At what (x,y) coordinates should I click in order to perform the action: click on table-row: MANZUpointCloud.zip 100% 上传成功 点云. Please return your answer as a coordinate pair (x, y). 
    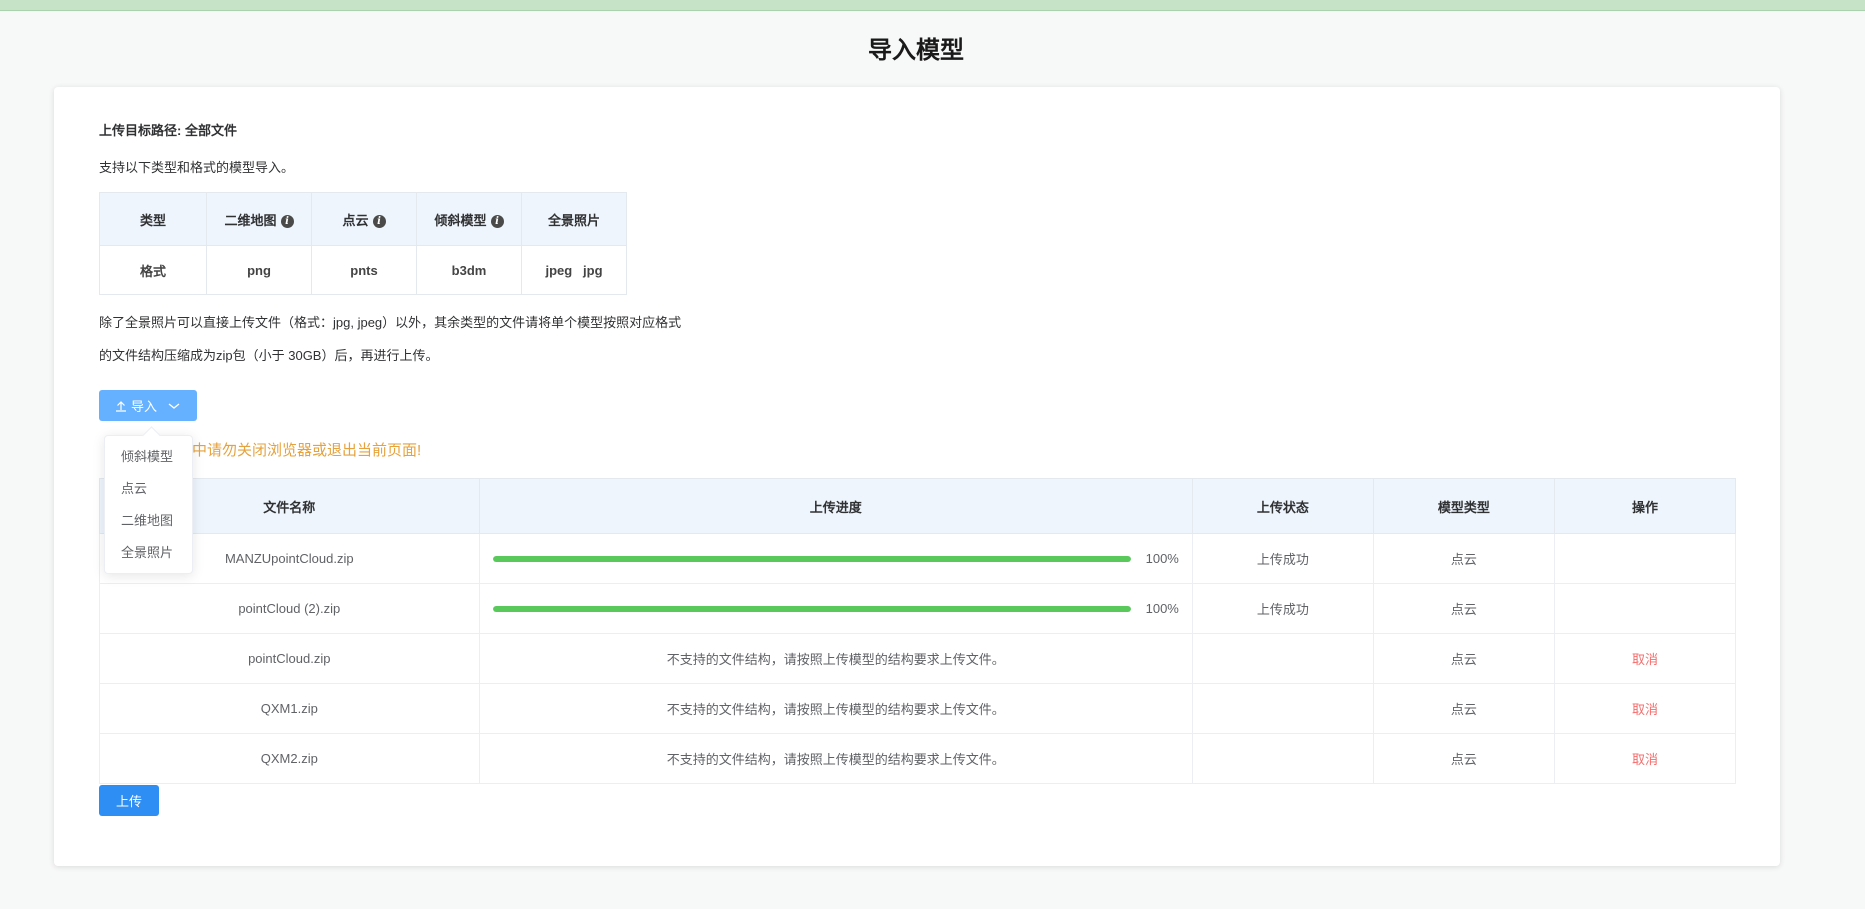
    Looking at the image, I should click on (918, 558).